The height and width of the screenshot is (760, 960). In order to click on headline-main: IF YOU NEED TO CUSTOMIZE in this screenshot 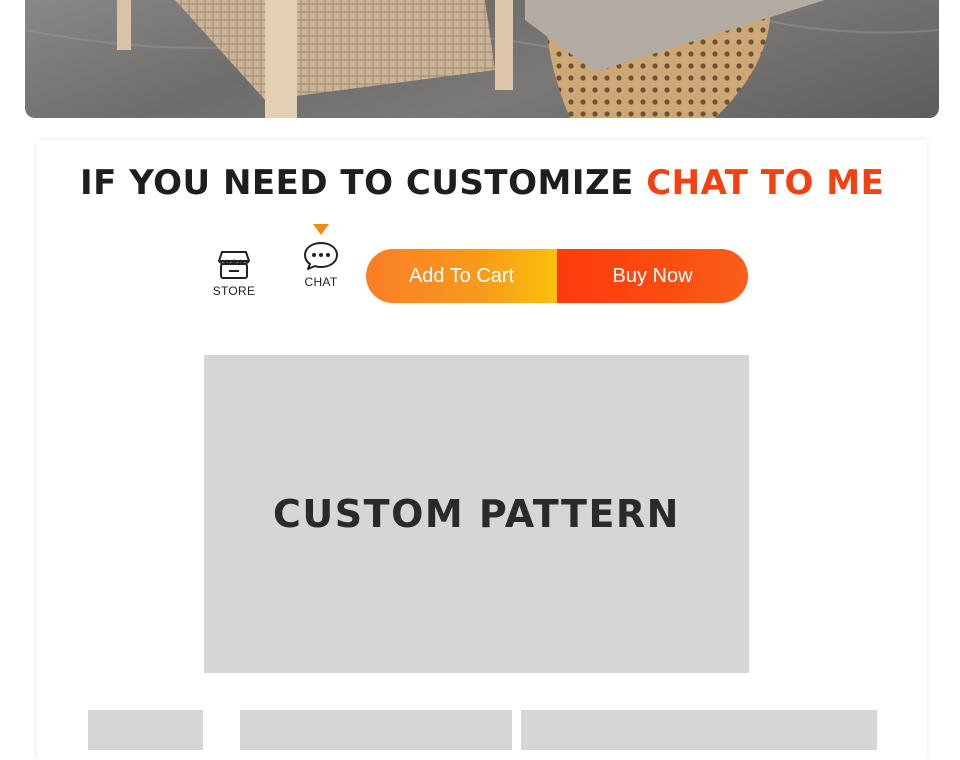, I will do `click(357, 183)`.